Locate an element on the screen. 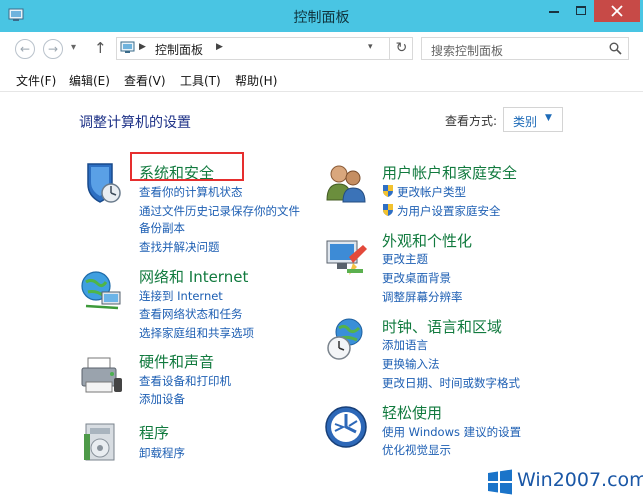 The width and height of the screenshot is (643, 502). refresh-icon: ↻ is located at coordinates (401, 48).